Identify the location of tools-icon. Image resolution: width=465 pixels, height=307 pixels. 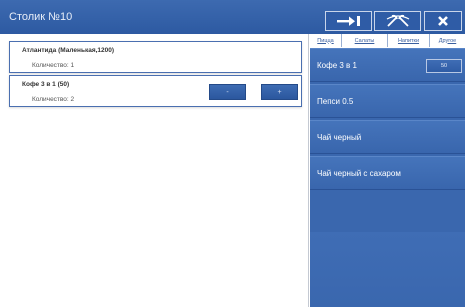
(398, 21).